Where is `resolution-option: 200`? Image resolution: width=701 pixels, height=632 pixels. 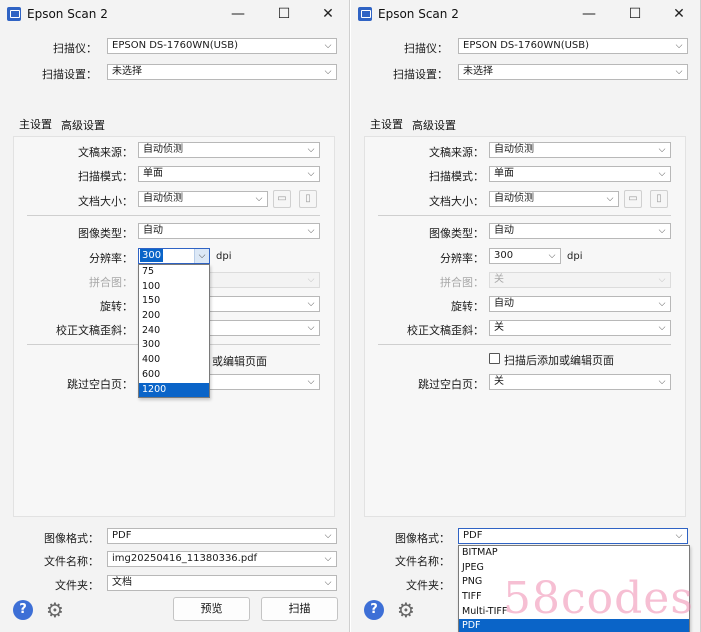 resolution-option: 200 is located at coordinates (174, 316).